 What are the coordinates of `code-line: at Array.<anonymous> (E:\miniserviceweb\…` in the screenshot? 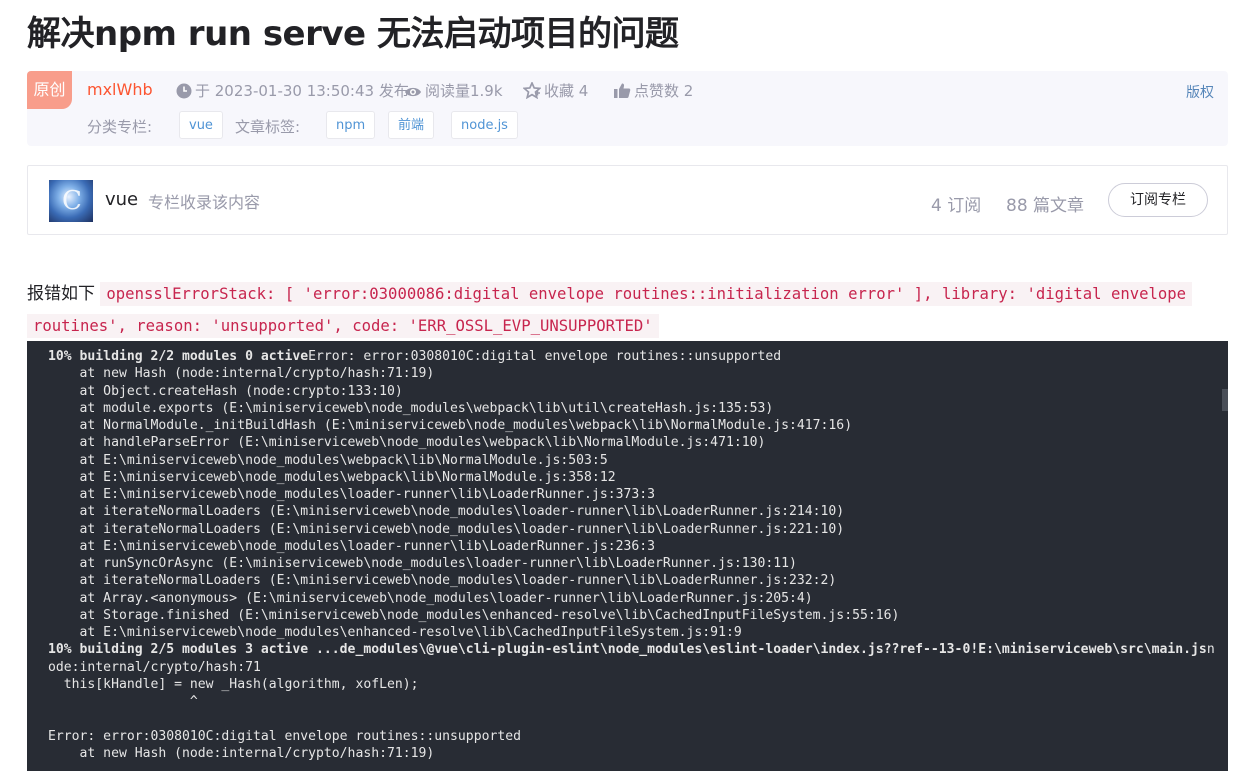 It's located at (430, 598).